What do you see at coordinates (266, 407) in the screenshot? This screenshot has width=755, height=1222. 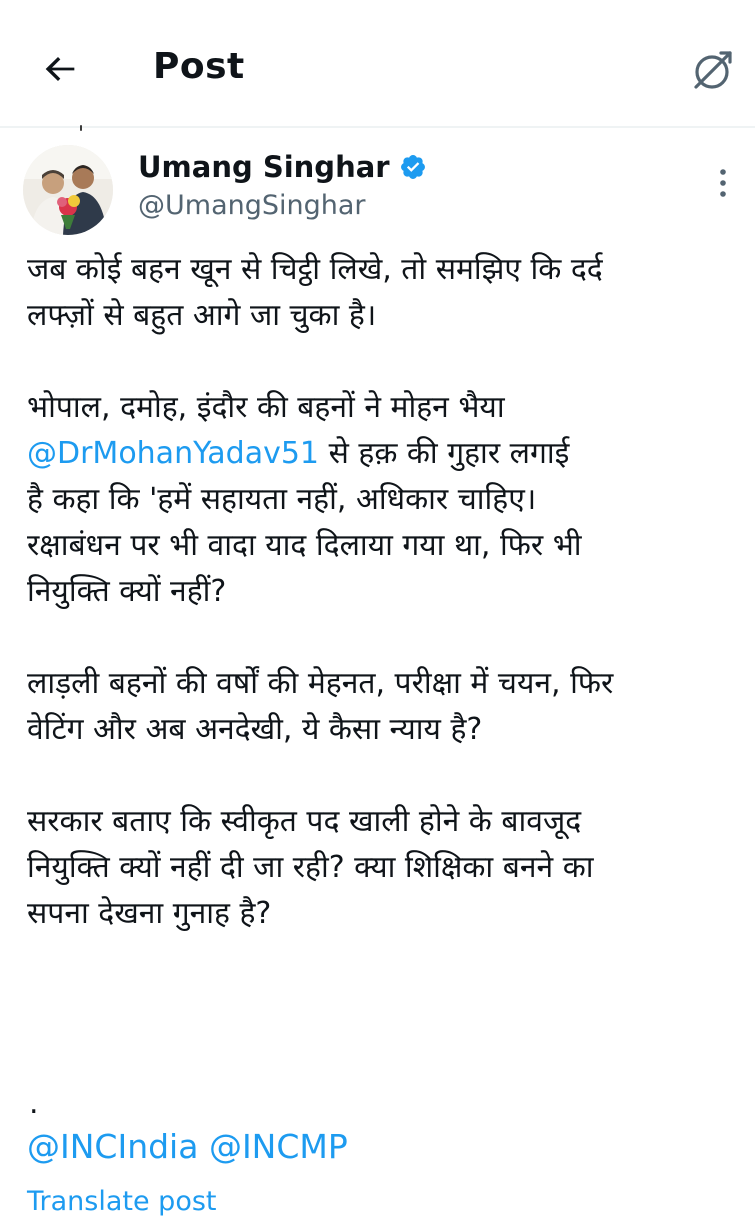 I see `tweet-p2-before: भोपाल, दमोह, इंदौर की बहनों ने मोहन भैया` at bounding box center [266, 407].